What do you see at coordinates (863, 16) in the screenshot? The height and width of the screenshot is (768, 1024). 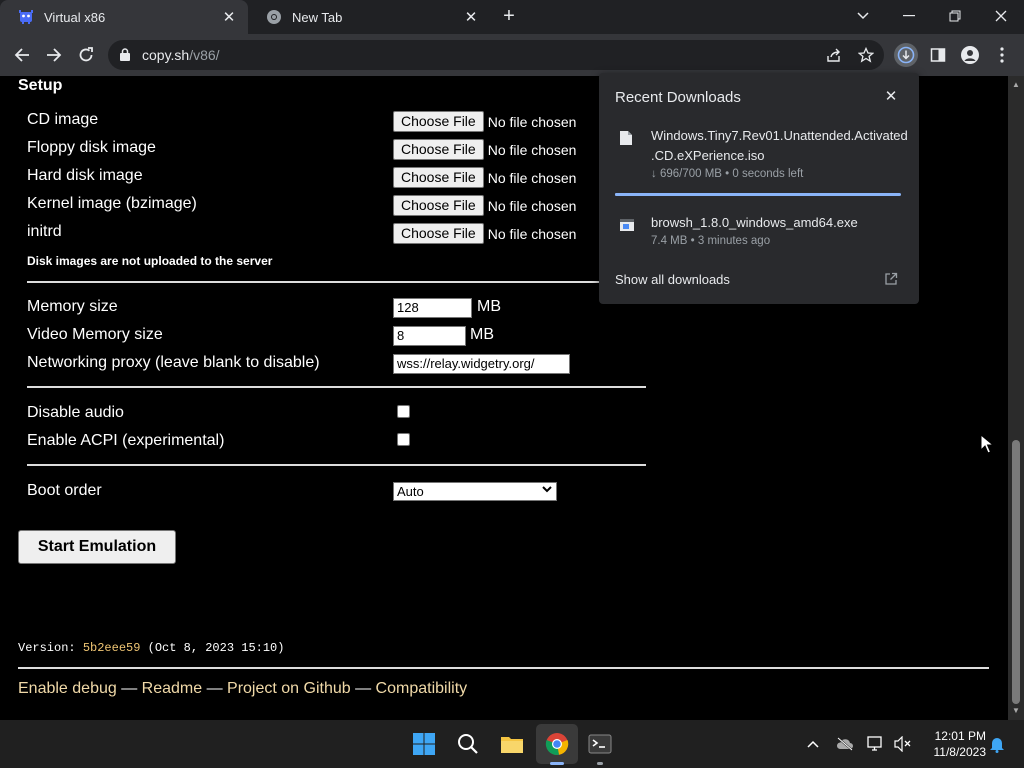 I see `tab-search-chevron-icon` at bounding box center [863, 16].